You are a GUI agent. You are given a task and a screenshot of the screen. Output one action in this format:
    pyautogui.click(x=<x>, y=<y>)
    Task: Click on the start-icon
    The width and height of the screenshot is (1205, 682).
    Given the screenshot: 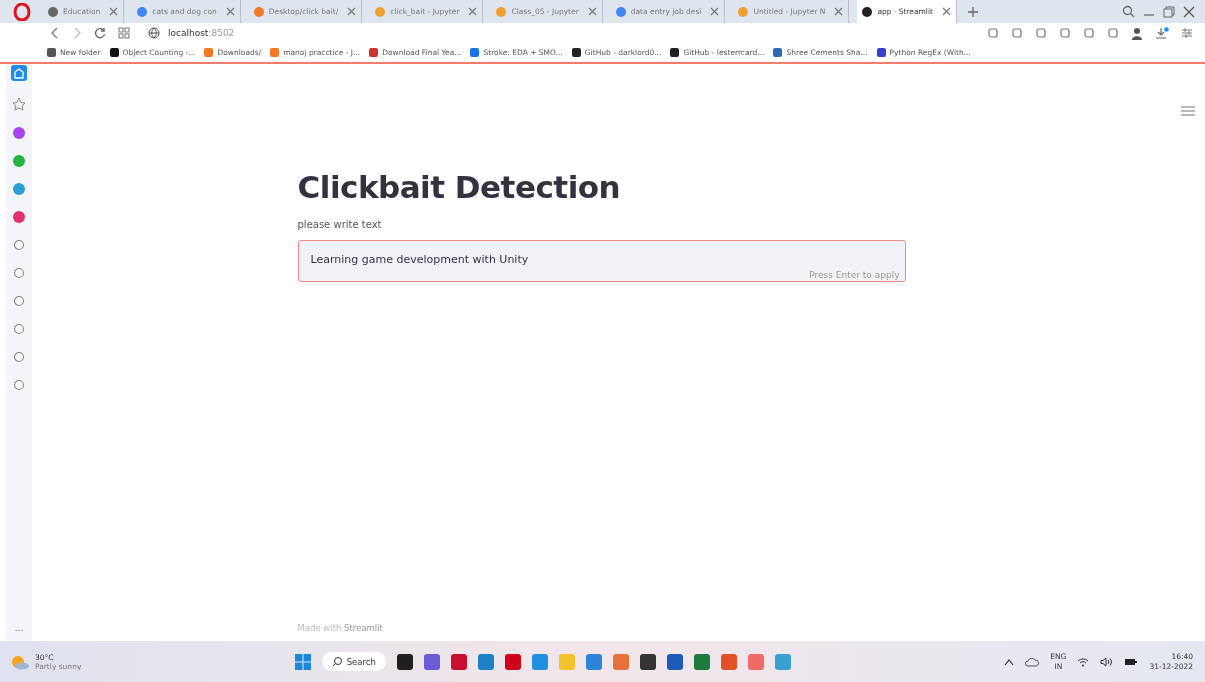 What is the action you would take?
    pyautogui.click(x=302, y=661)
    